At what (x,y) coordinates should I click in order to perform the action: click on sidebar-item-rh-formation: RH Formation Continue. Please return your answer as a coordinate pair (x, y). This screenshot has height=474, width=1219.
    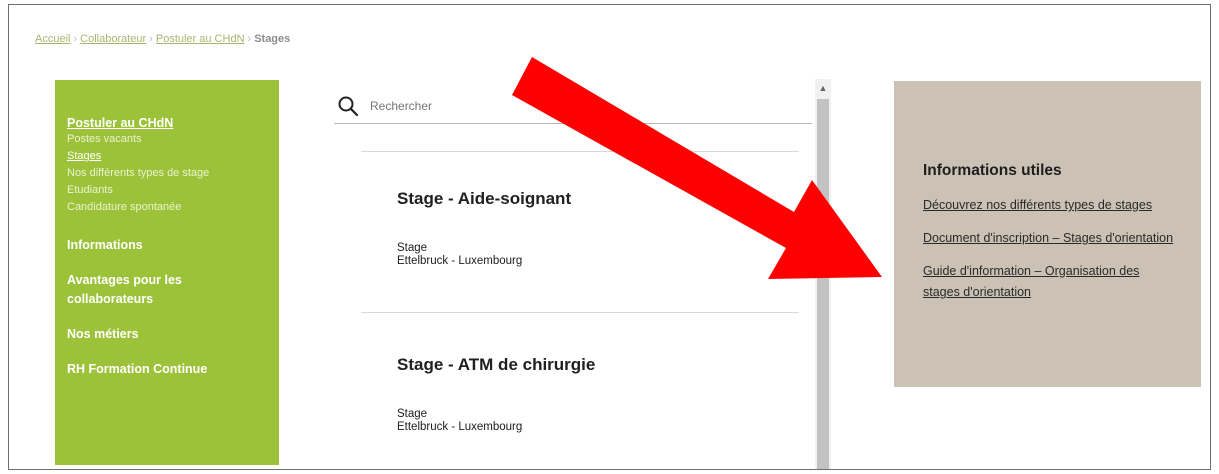
    Looking at the image, I should click on (167, 369).